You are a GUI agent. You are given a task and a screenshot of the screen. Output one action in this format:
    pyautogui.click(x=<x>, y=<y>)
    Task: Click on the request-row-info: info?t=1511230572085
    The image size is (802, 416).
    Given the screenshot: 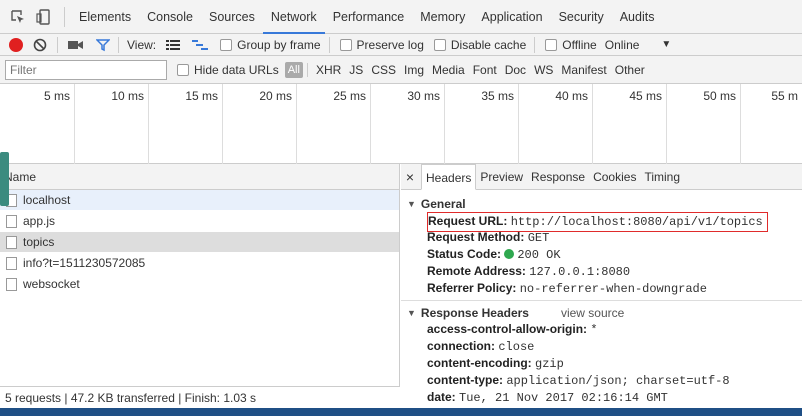 What is the action you would take?
    pyautogui.click(x=199, y=263)
    